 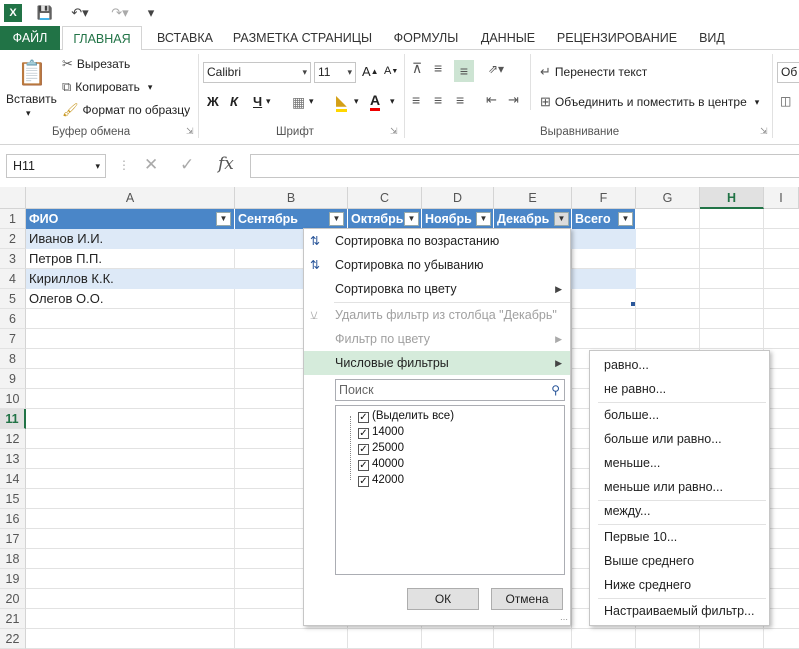 I want to click on filter-search-input: Поиск ⚲, so click(x=450, y=390).